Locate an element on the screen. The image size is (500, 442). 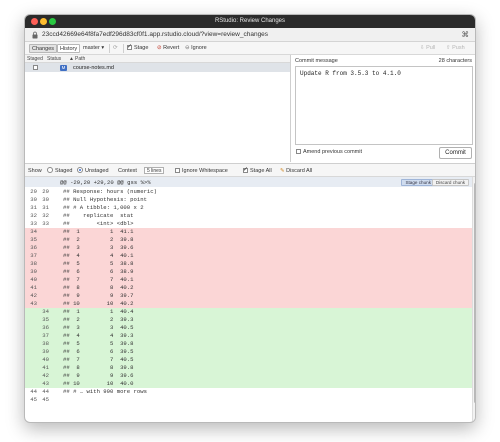
new-line-number: 35 is located at coordinates (45, 319).